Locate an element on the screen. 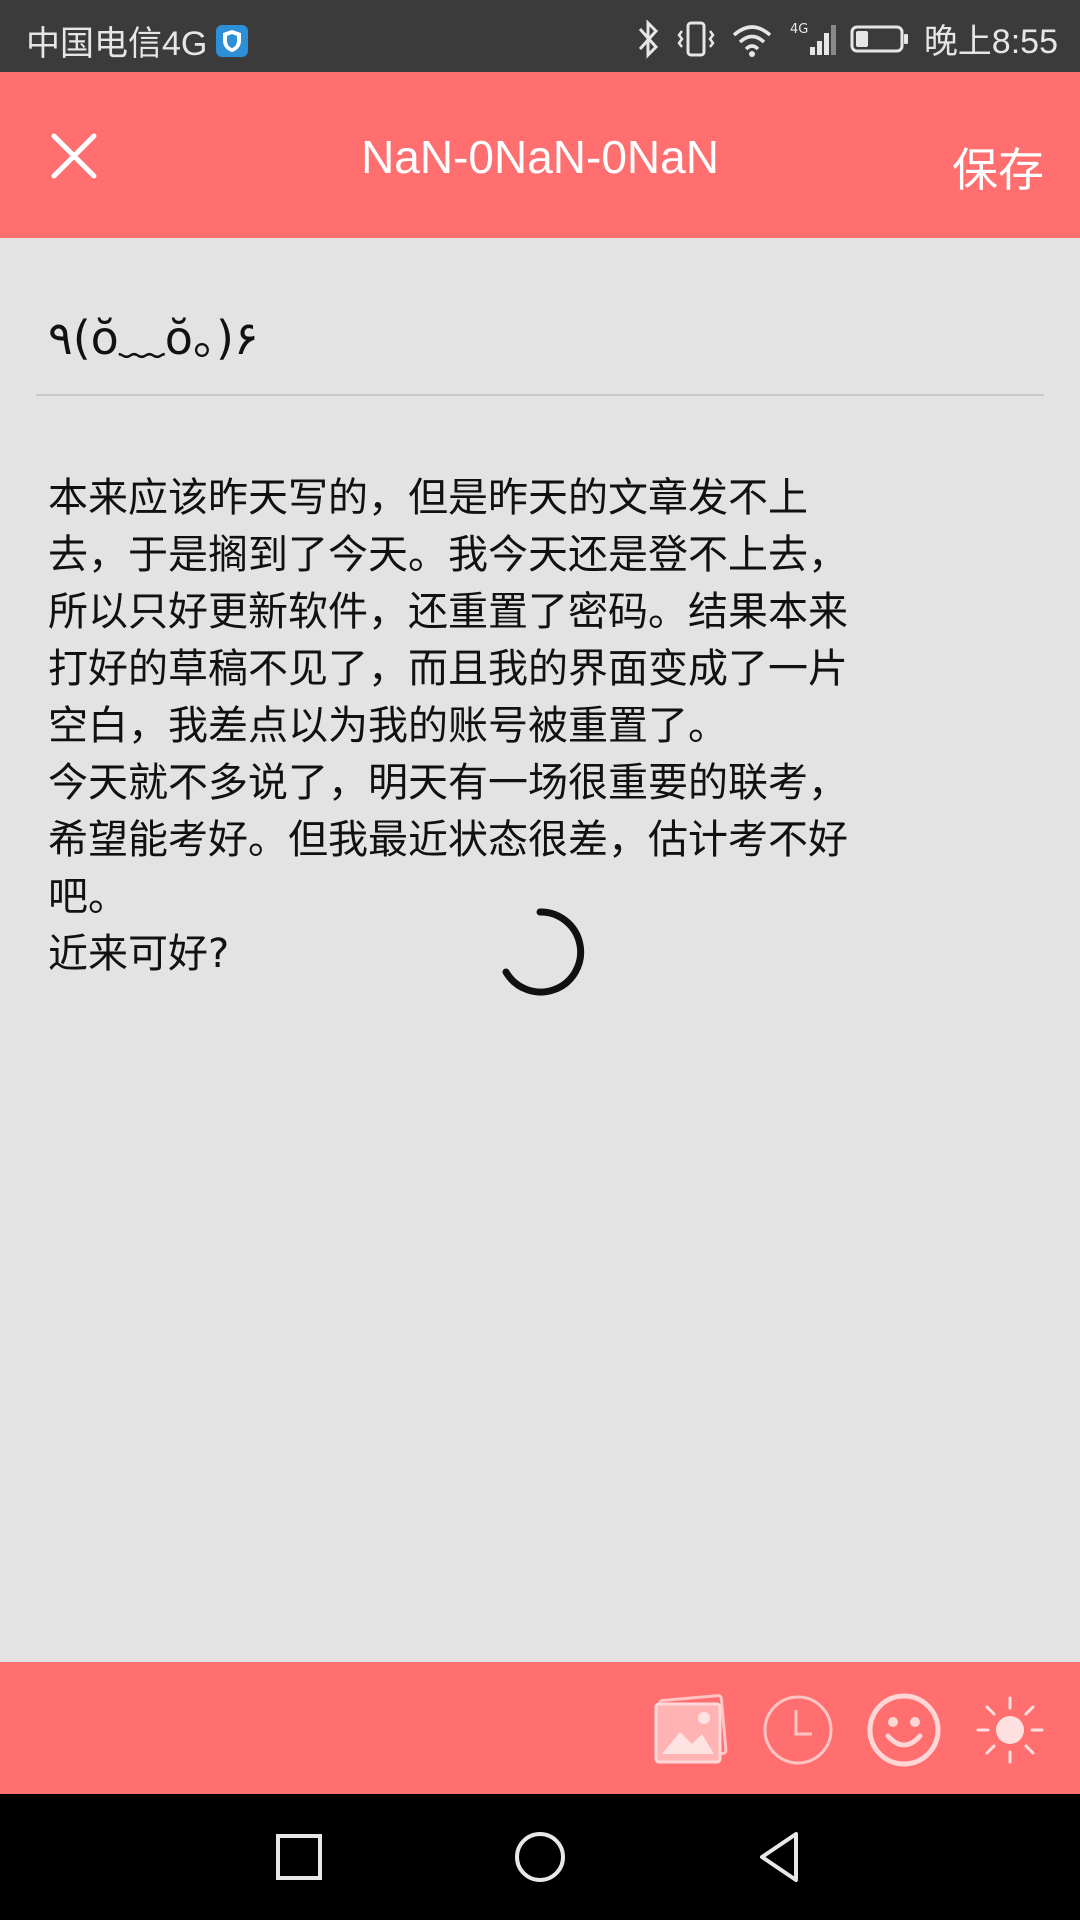 The height and width of the screenshot is (1920, 1080). page-title: NaN-0NaN-0NaN is located at coordinates (540, 157).